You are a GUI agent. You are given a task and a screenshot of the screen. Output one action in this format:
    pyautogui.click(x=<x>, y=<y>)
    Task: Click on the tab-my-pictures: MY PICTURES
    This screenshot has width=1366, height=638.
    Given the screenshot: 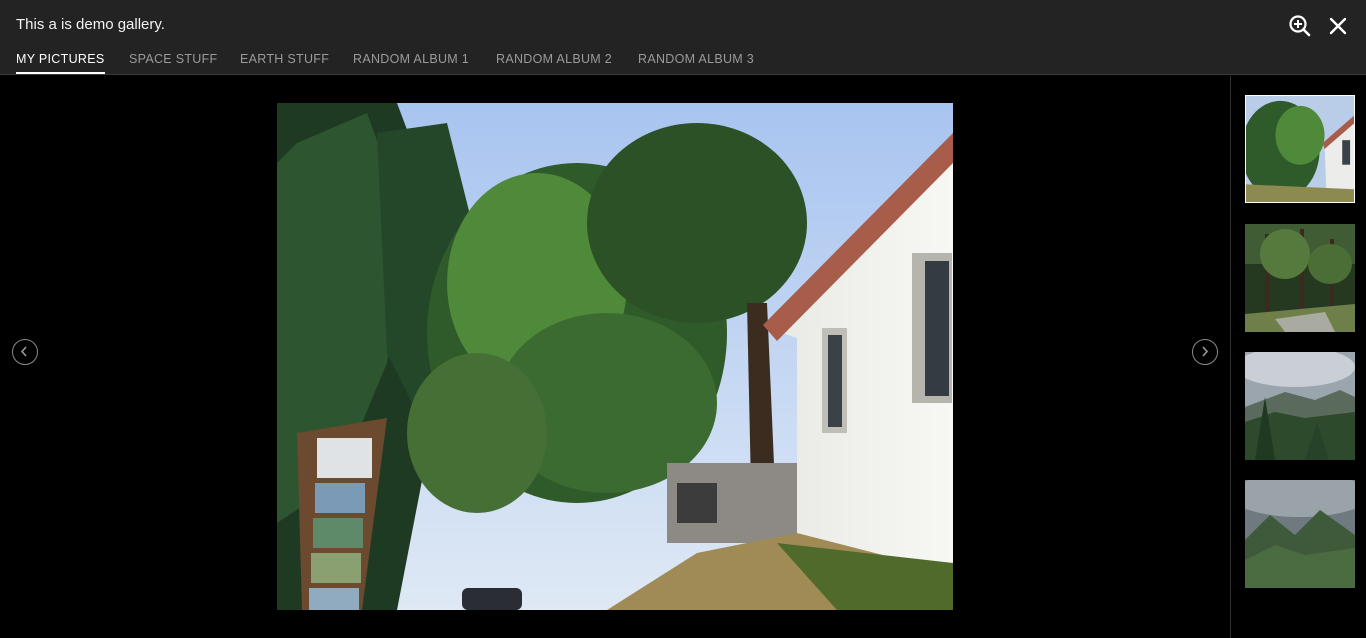 What is the action you would take?
    pyautogui.click(x=60, y=63)
    